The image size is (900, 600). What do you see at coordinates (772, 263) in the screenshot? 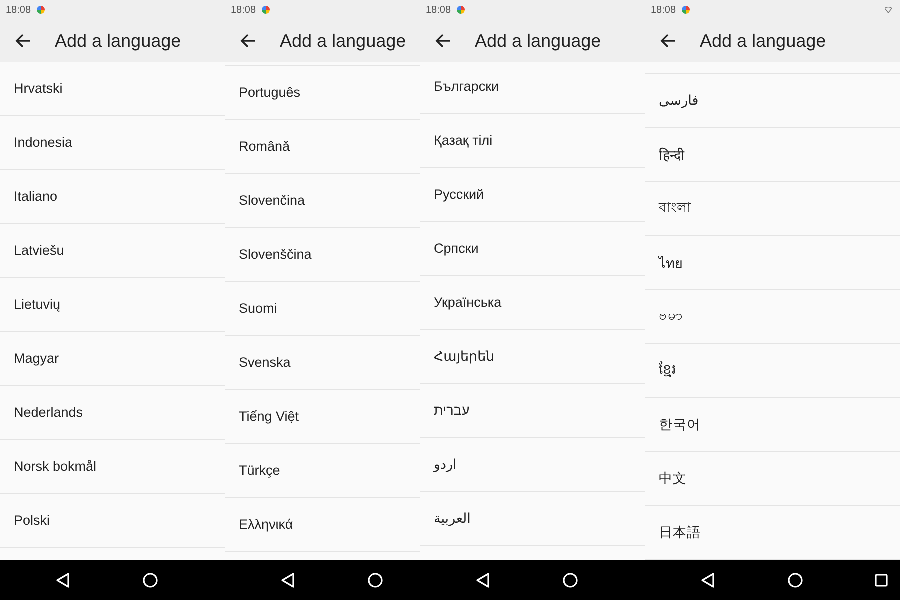
I see `language-item: ไทย` at bounding box center [772, 263].